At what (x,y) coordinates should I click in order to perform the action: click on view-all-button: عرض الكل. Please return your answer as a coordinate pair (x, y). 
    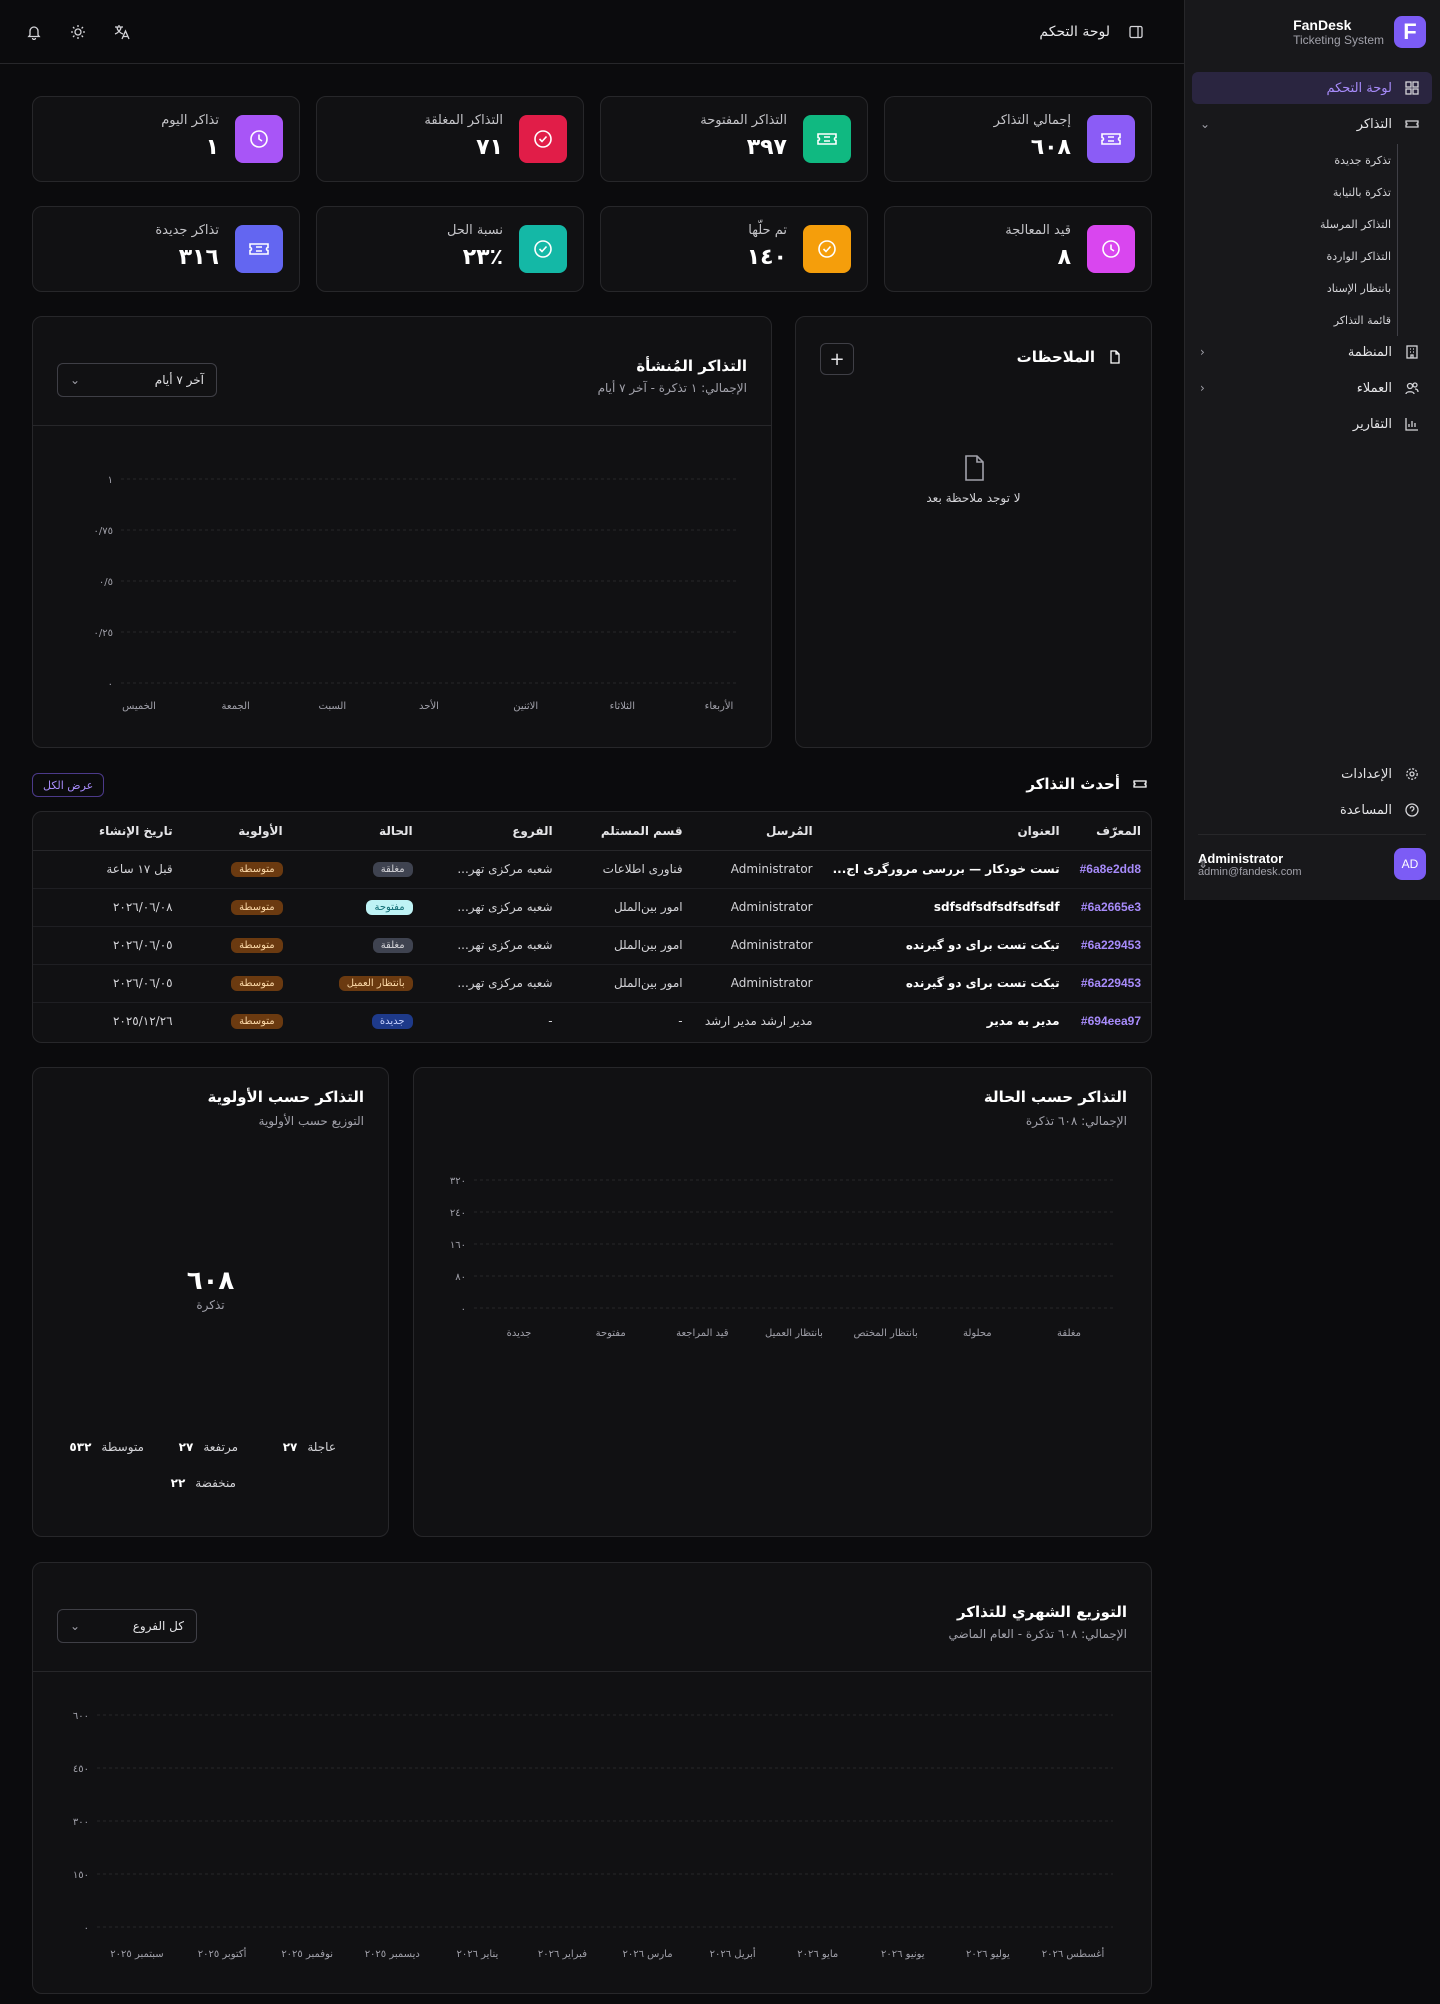
    Looking at the image, I should click on (68, 785).